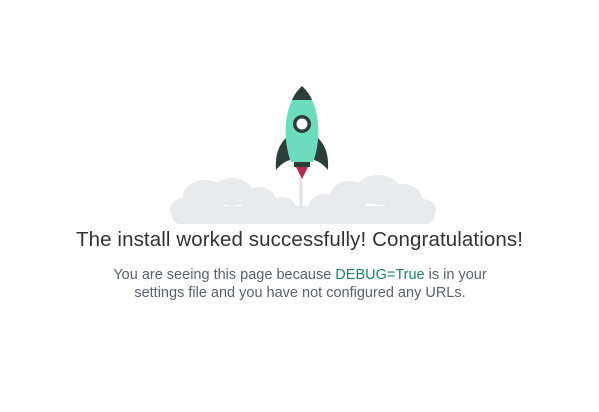 This screenshot has width=599, height=412. What do you see at coordinates (303, 199) in the screenshot?
I see `cloud-icon` at bounding box center [303, 199].